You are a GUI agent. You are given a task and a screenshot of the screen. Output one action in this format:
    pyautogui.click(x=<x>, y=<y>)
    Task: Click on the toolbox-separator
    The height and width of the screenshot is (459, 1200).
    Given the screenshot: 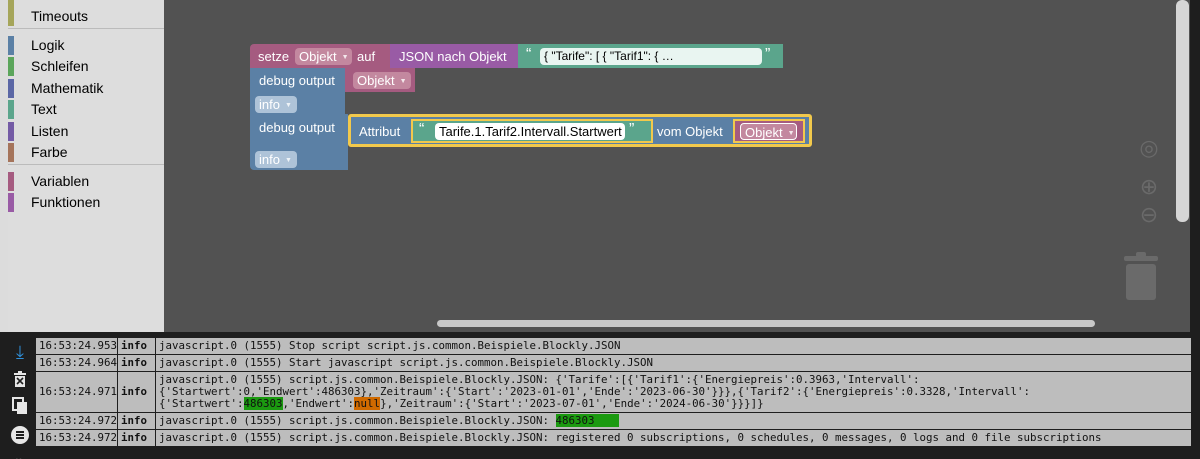 What is the action you would take?
    pyautogui.click(x=86, y=28)
    